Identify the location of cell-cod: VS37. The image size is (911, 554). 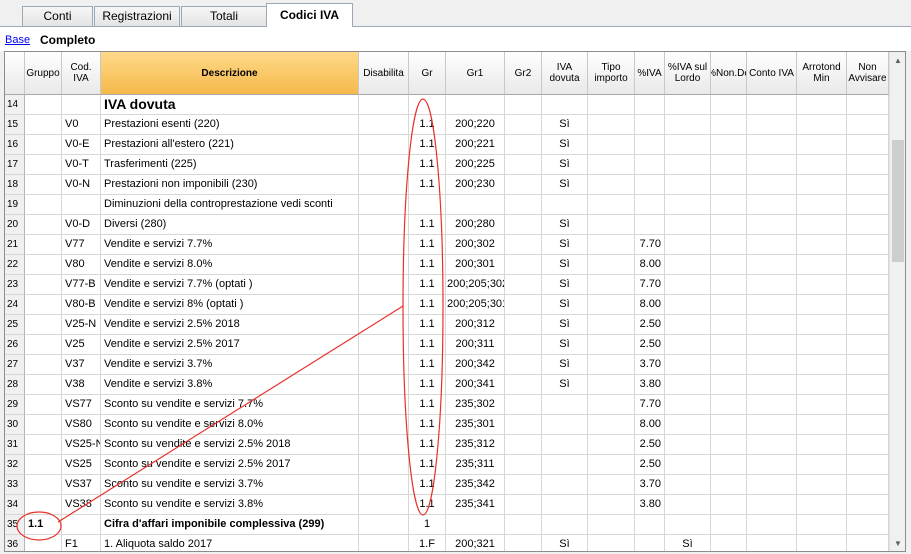
(81, 485).